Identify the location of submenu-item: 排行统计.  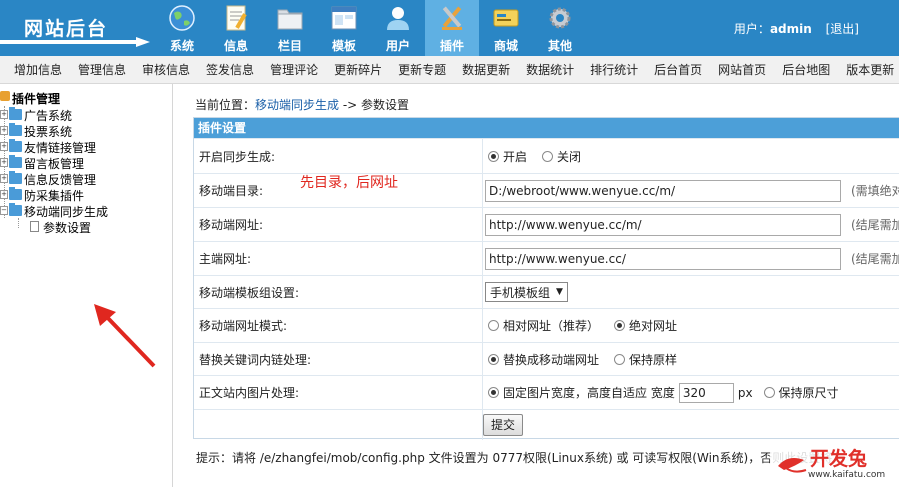
(614, 69).